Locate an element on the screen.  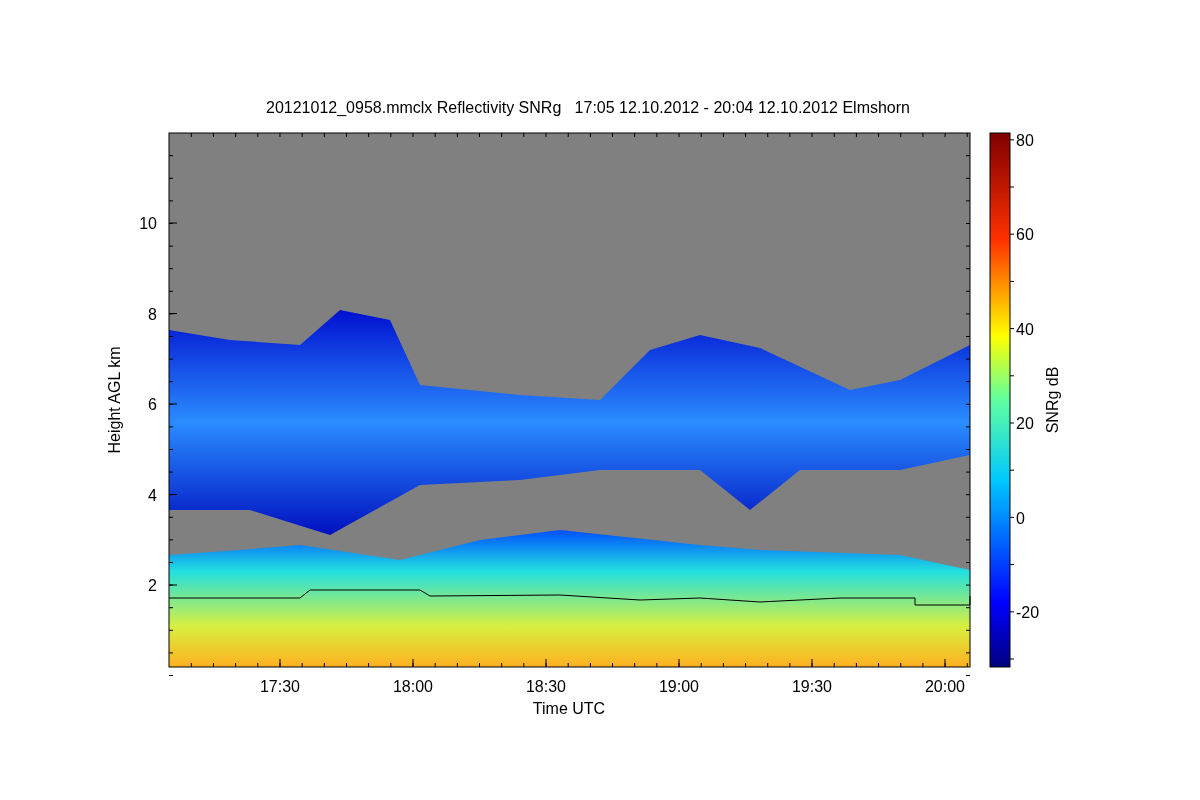
y-tick-label: 6 is located at coordinates (152, 404).